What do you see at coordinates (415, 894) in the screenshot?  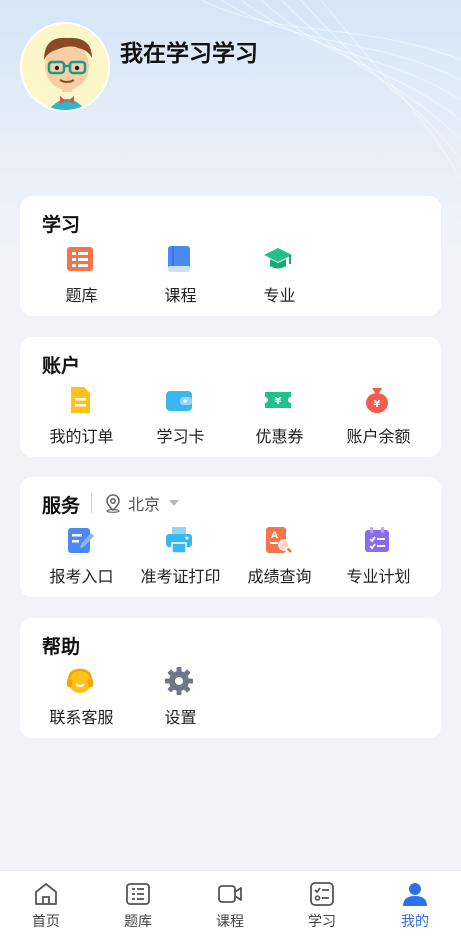 I see `profile-icon` at bounding box center [415, 894].